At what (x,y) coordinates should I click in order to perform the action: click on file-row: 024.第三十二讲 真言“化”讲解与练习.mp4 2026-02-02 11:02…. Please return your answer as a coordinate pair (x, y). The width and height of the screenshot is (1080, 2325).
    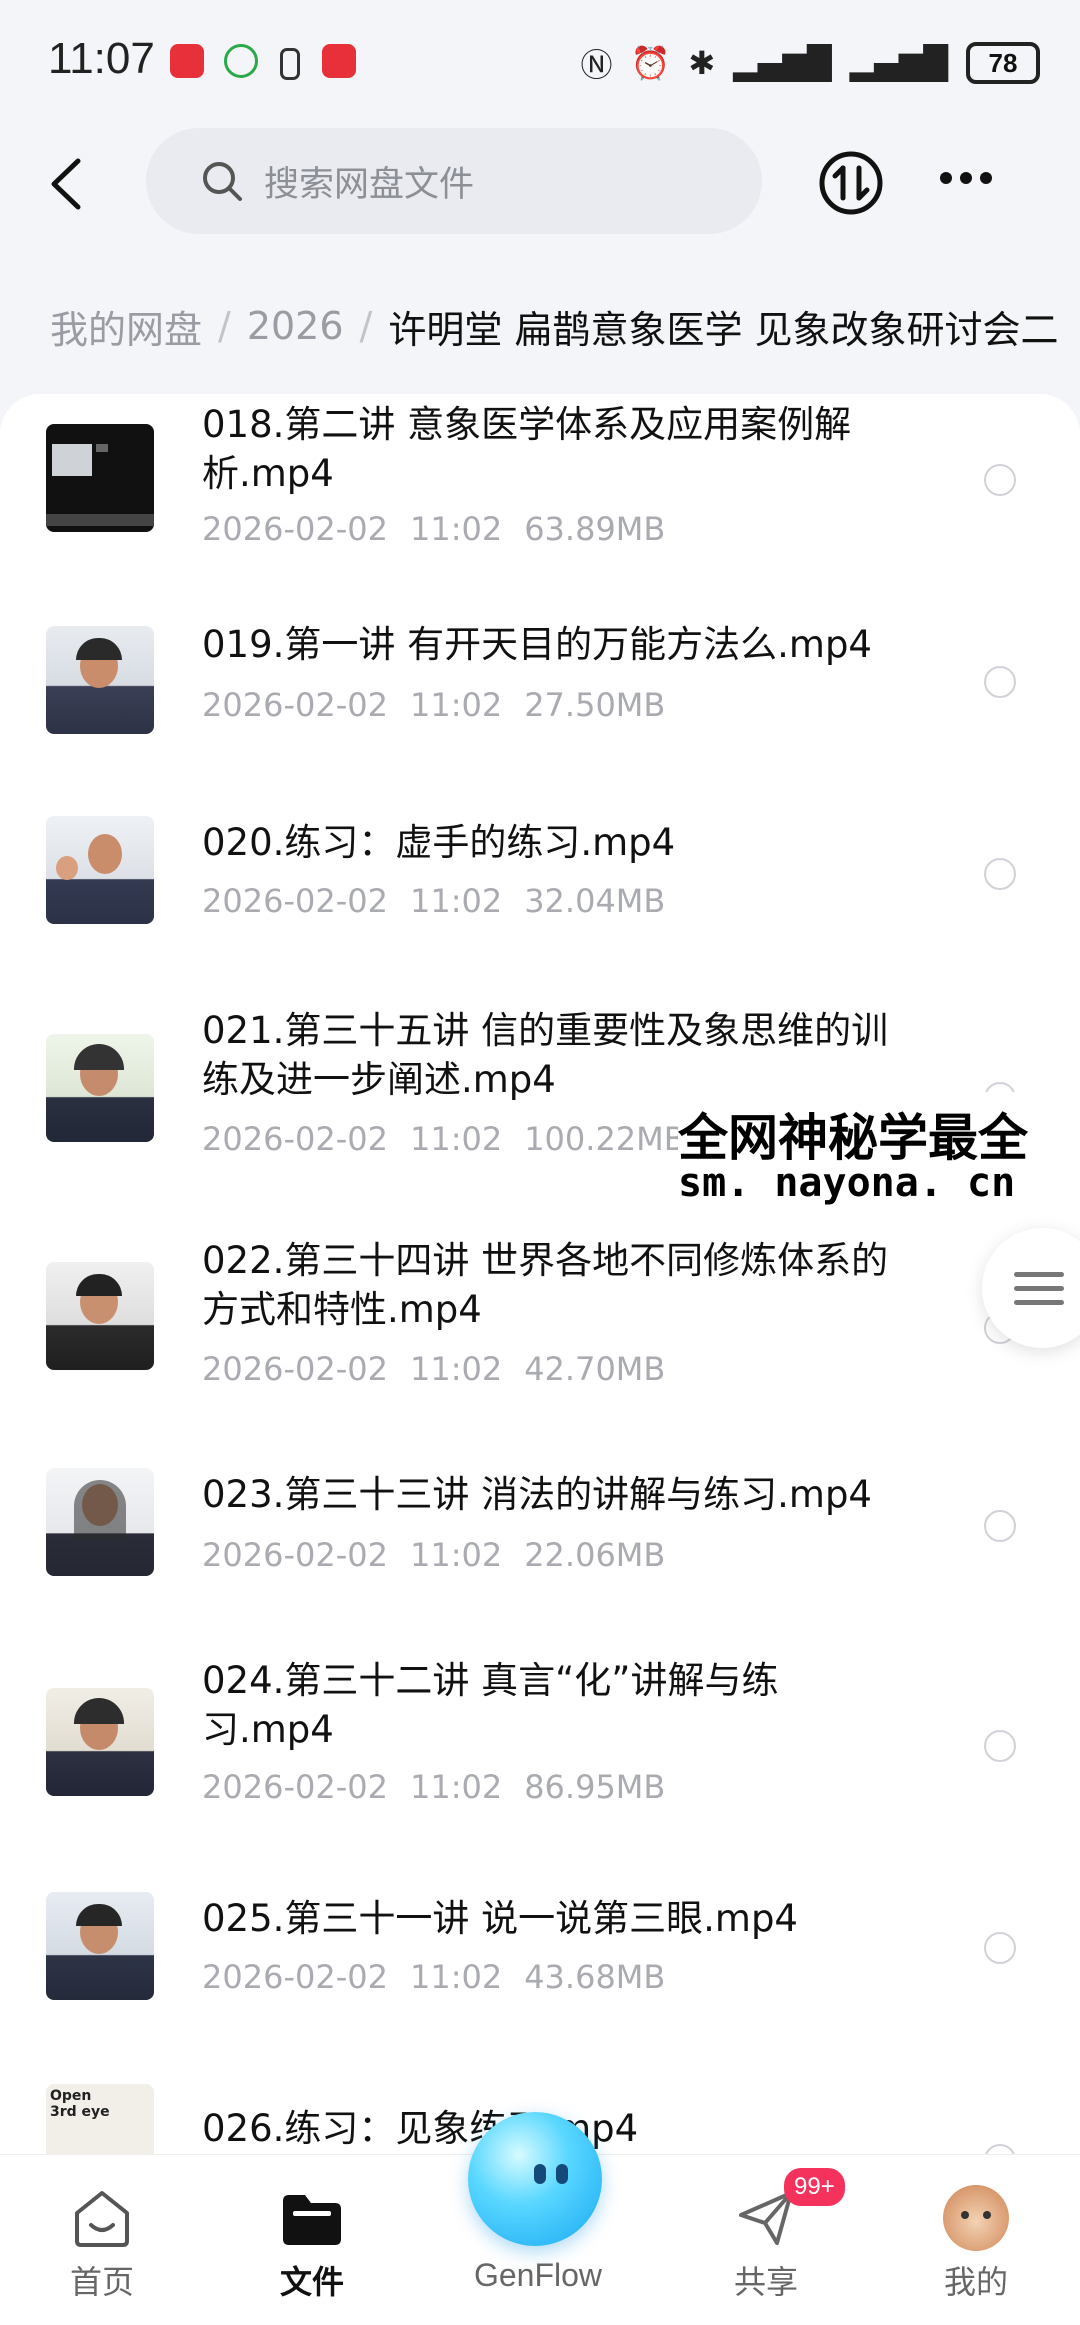
    Looking at the image, I should click on (540, 1769).